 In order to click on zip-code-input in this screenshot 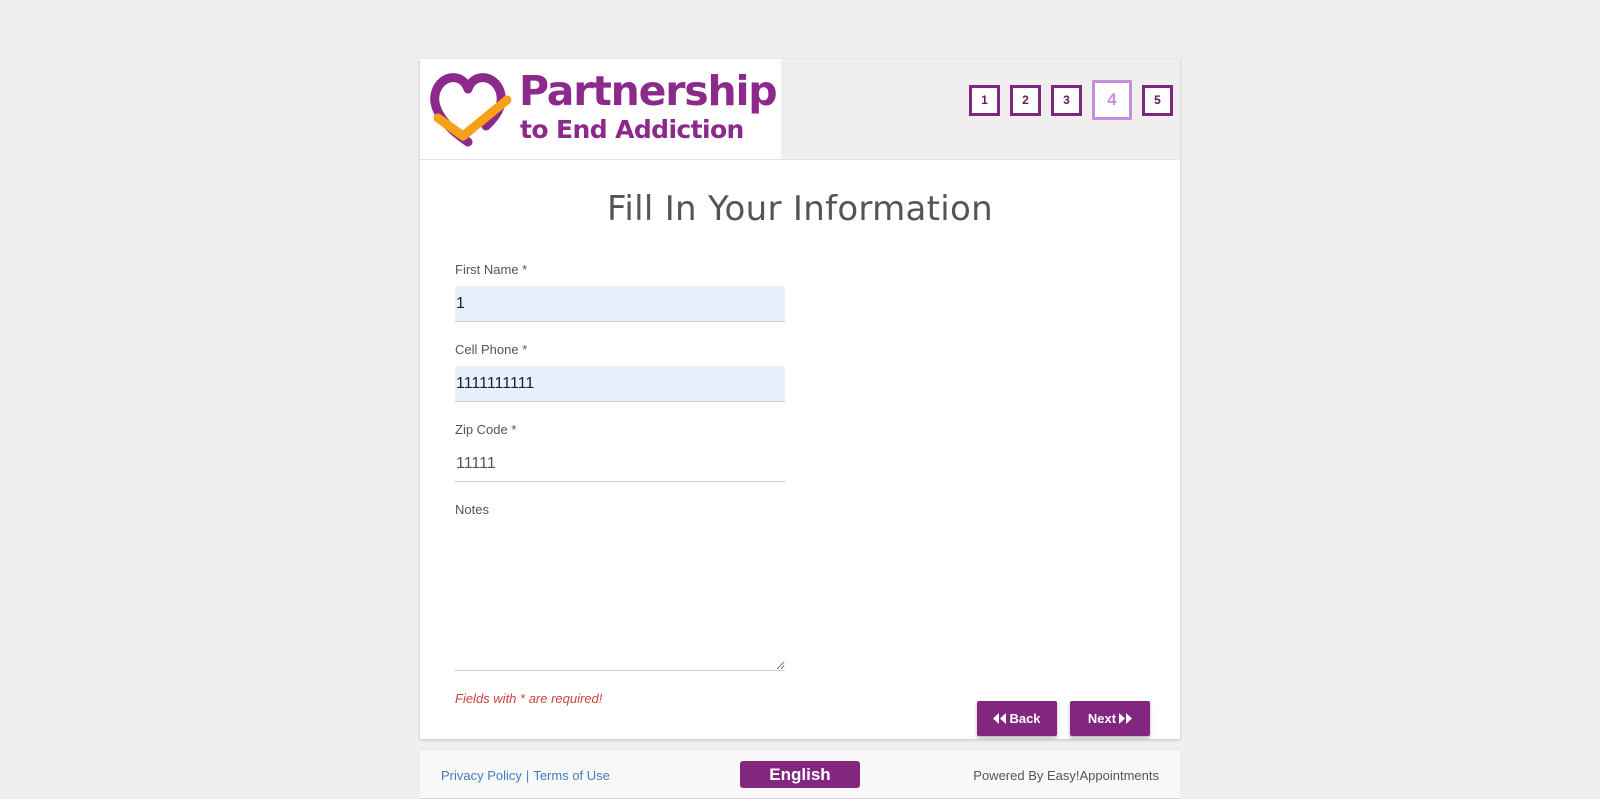, I will do `click(620, 464)`.